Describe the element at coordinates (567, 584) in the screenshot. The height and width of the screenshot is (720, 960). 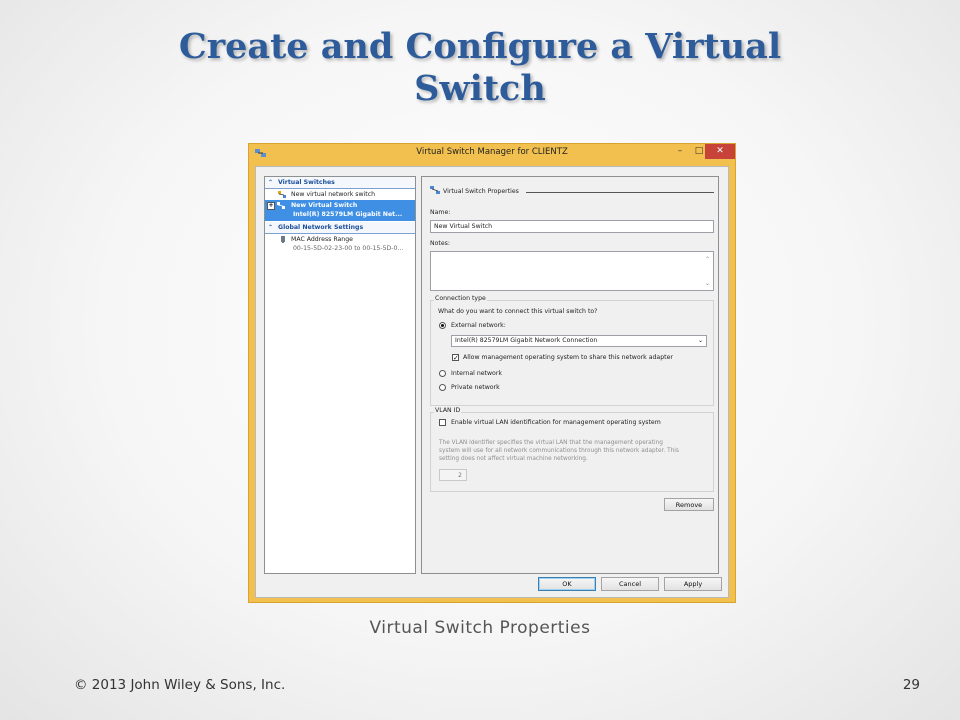
I see `ok-button: OK` at that location.